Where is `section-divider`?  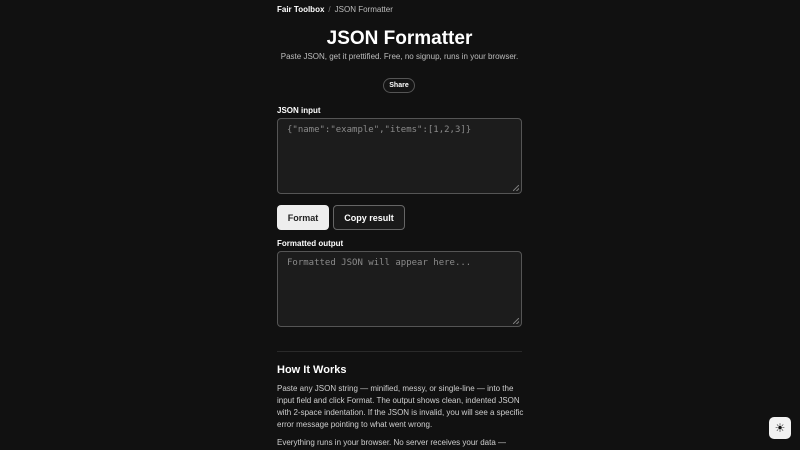
section-divider is located at coordinates (399, 351).